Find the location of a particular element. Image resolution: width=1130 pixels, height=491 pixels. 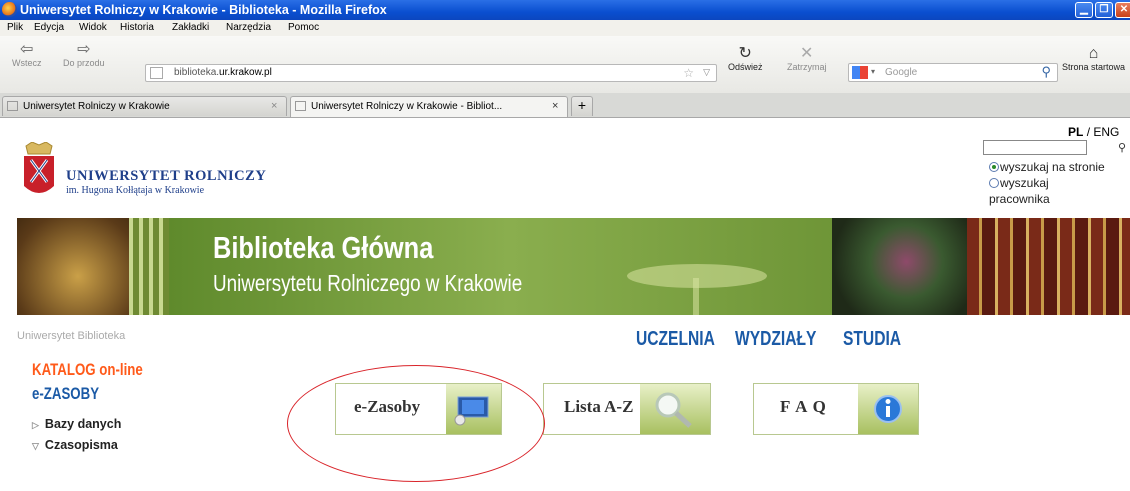

breadcrumb-biblioteka: Biblioteka is located at coordinates (102, 336).